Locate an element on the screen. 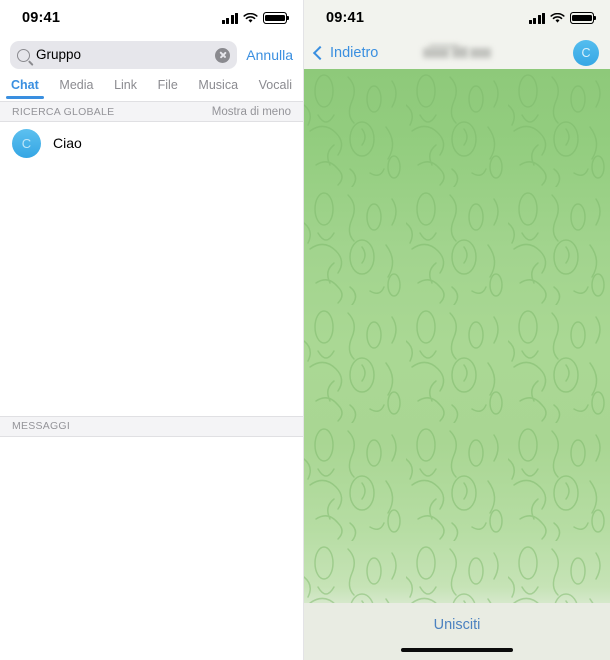 This screenshot has height=660, width=610. status-bar-right: 09:41 is located at coordinates (457, 18).